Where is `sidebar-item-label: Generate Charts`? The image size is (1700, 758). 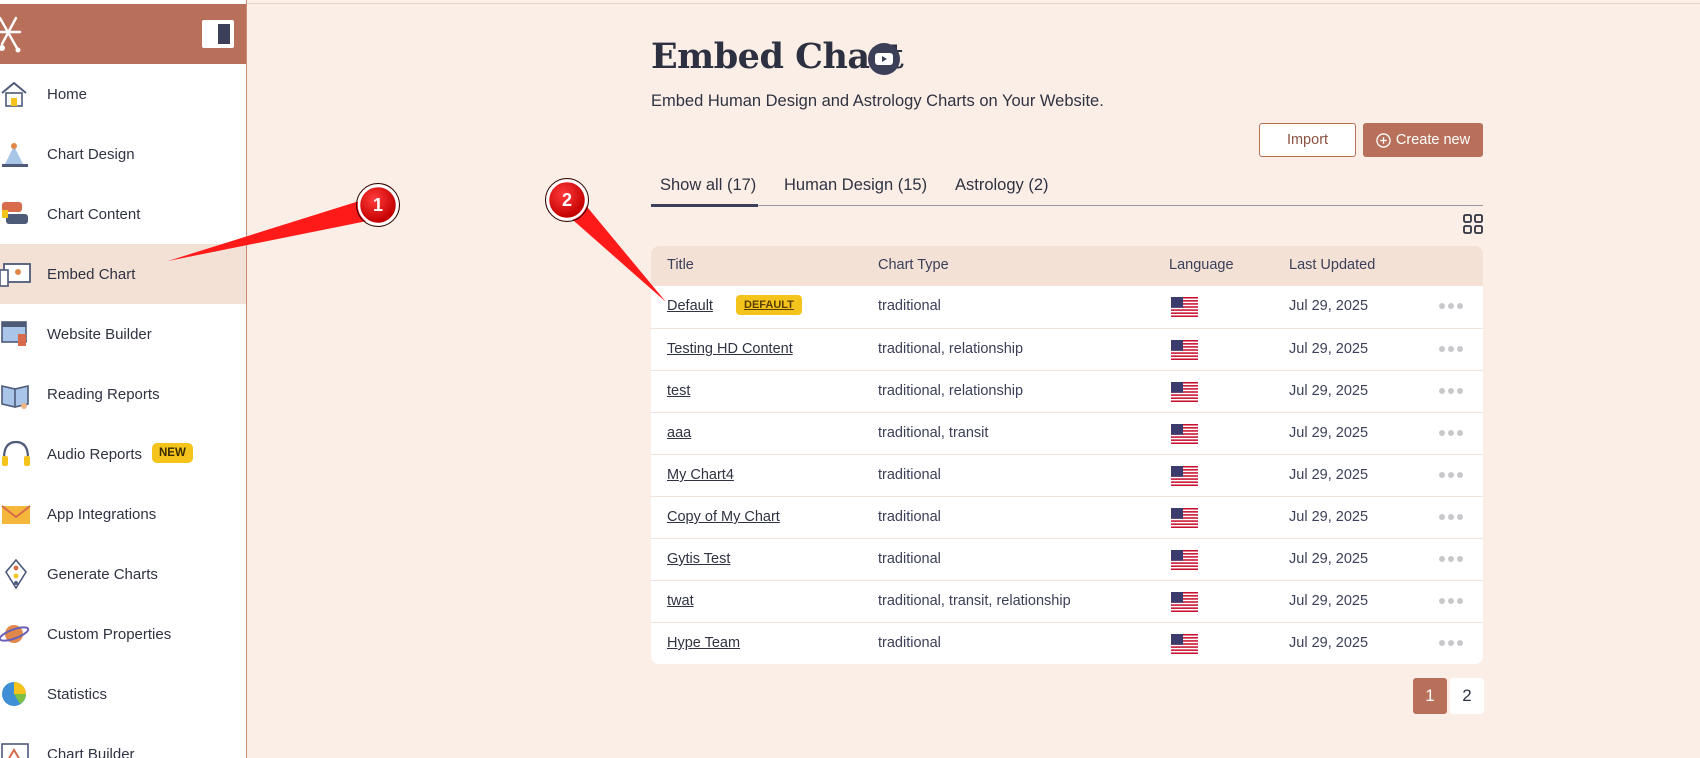 sidebar-item-label: Generate Charts is located at coordinates (102, 574).